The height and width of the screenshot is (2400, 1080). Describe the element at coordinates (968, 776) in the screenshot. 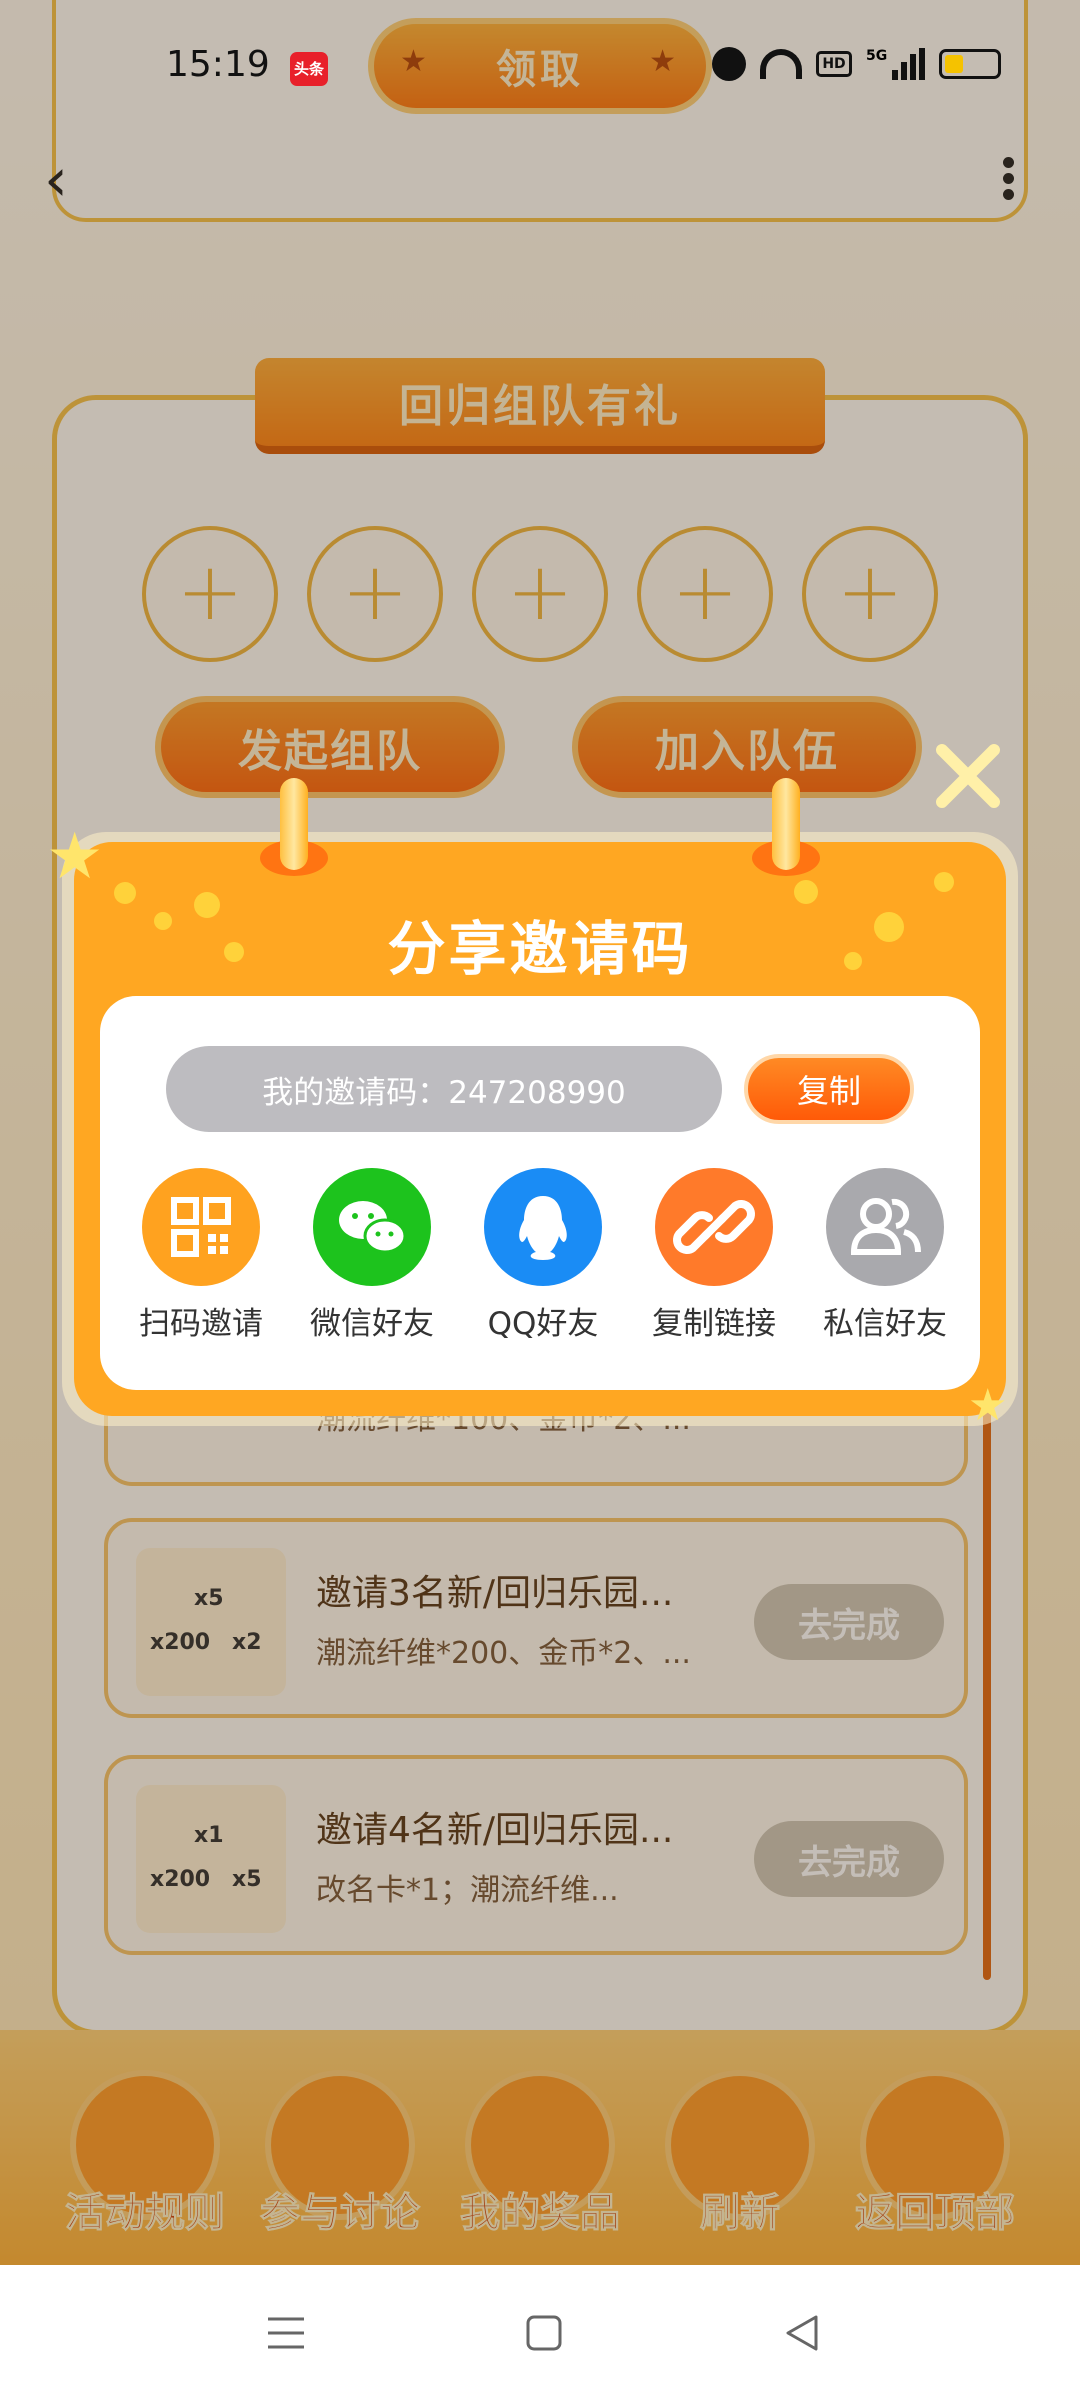

I see `close-icon` at that location.